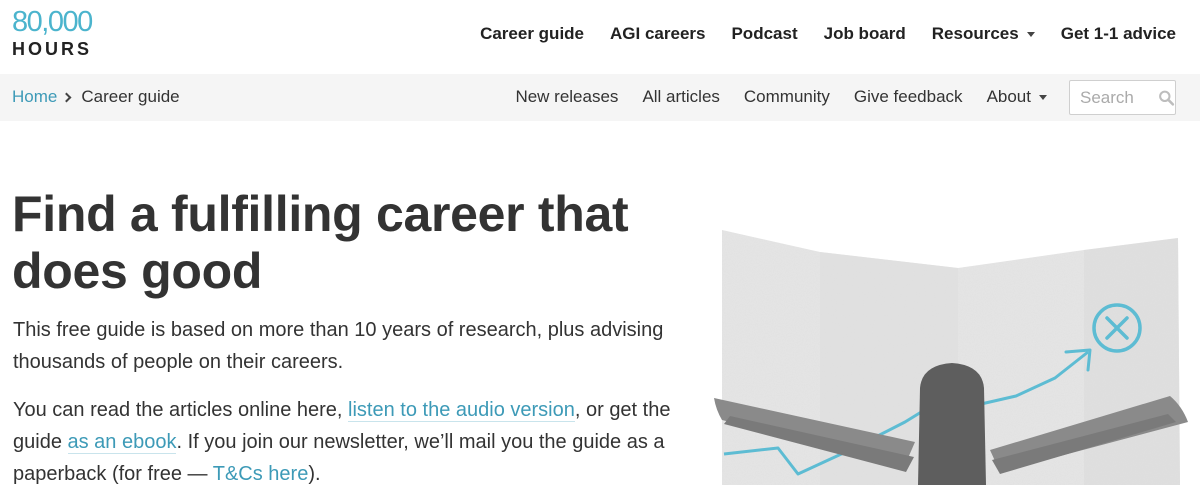  What do you see at coordinates (908, 97) in the screenshot?
I see `subnav-give-feedback: Give feedback` at bounding box center [908, 97].